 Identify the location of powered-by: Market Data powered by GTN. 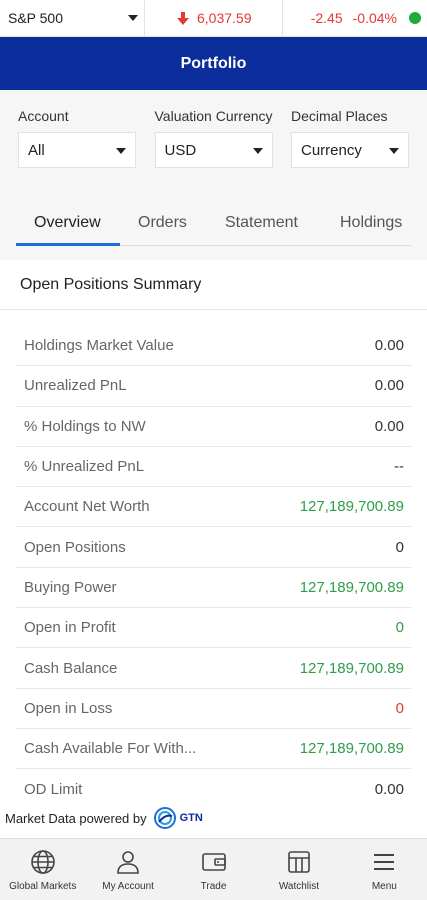
(104, 818).